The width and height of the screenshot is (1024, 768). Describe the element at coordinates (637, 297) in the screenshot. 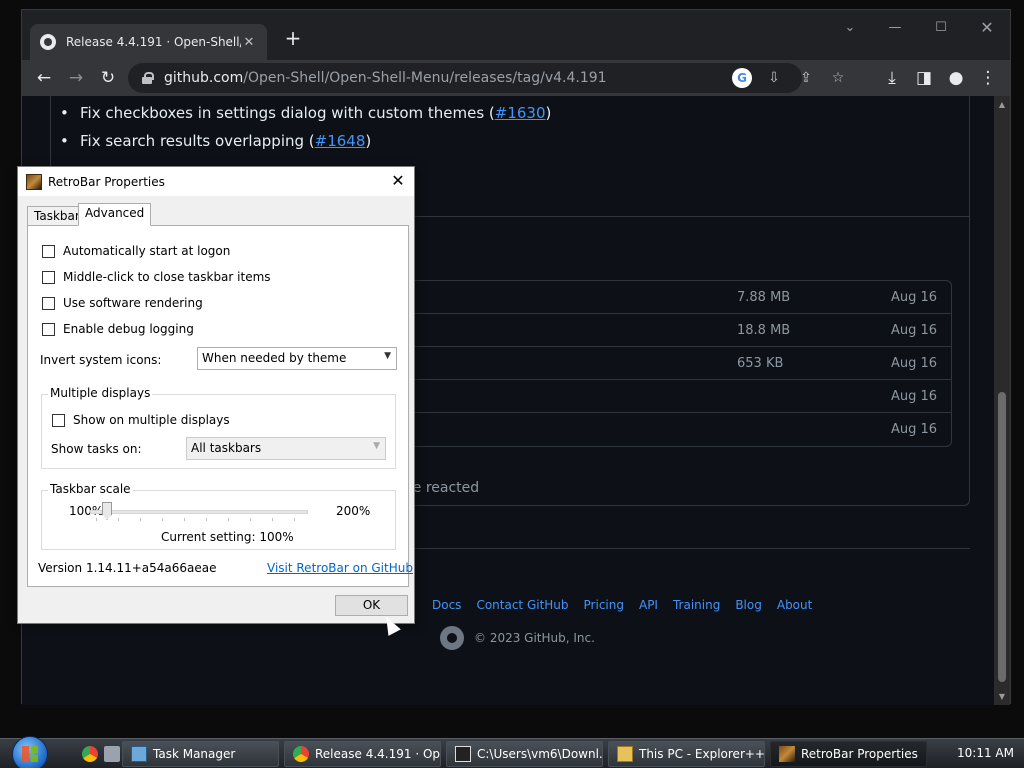

I see `asset-row: 7.88 MB Aug 16` at that location.